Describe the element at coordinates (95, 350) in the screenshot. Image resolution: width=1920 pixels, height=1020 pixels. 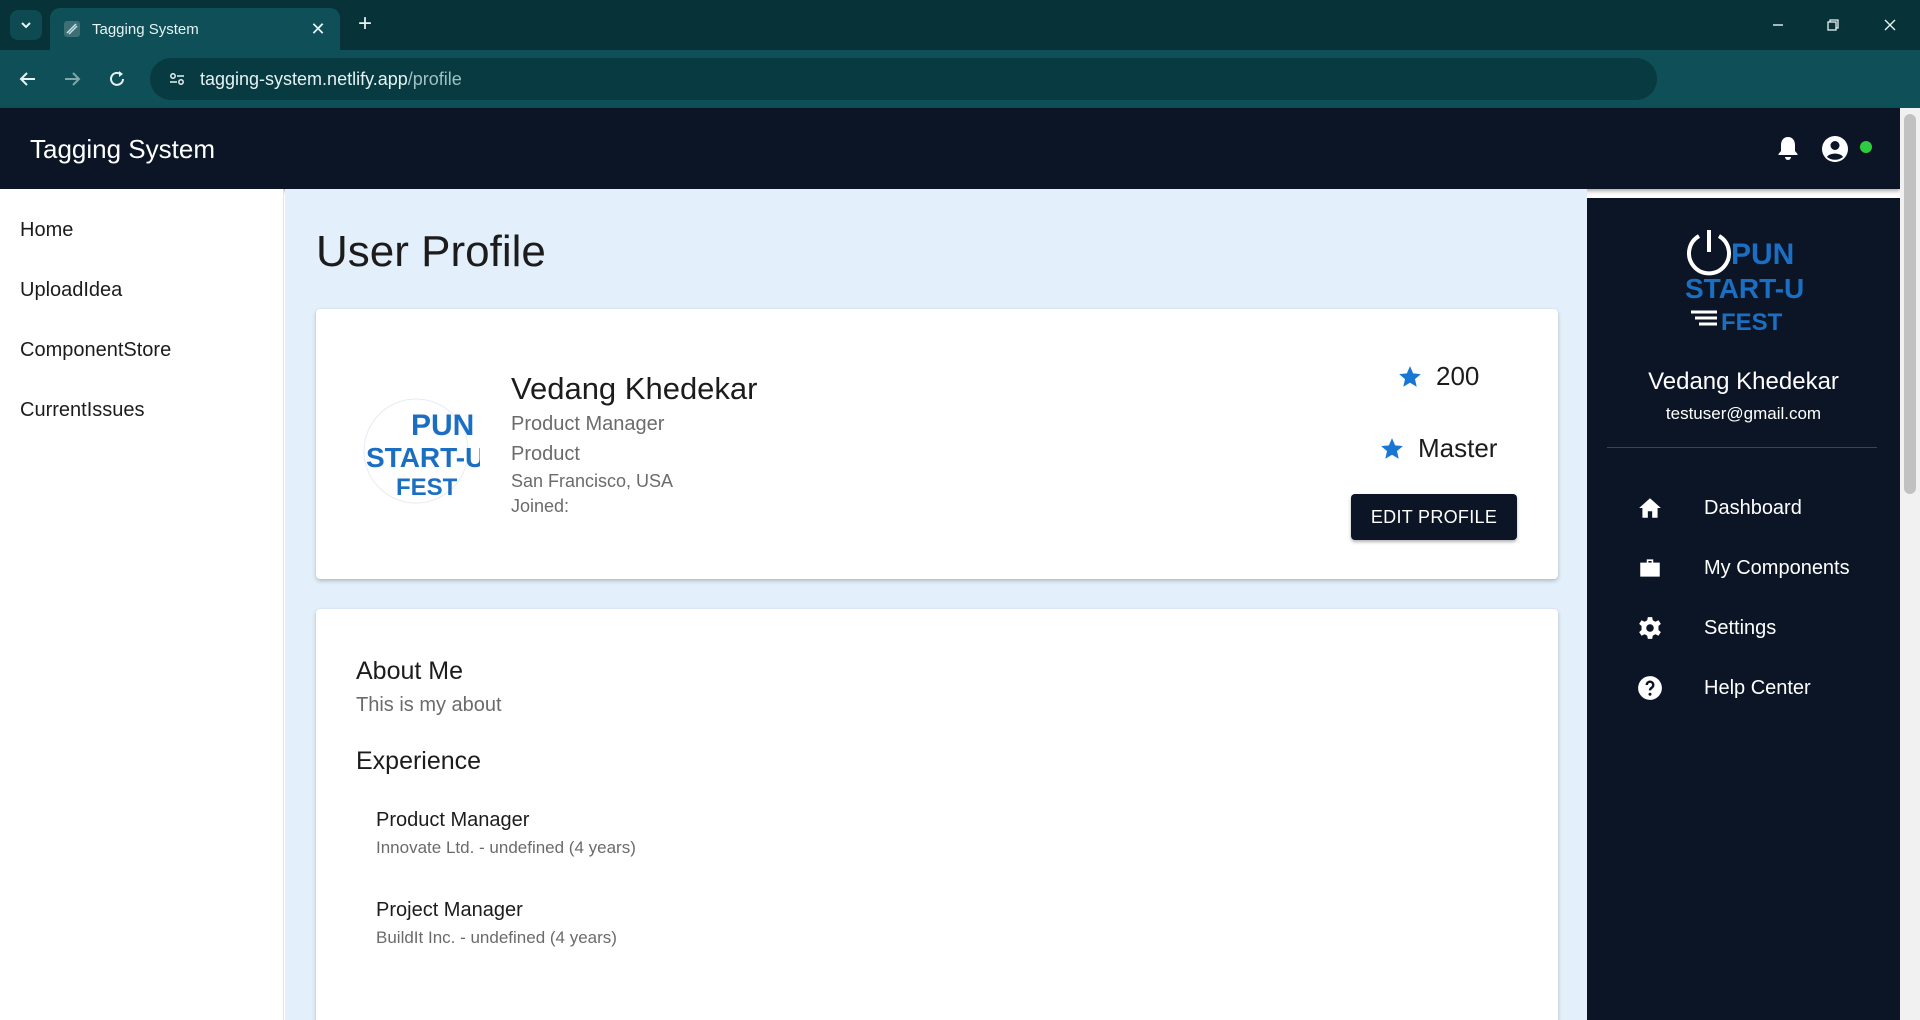
I see `sidebar-item-componentstore: ComponentStore` at that location.